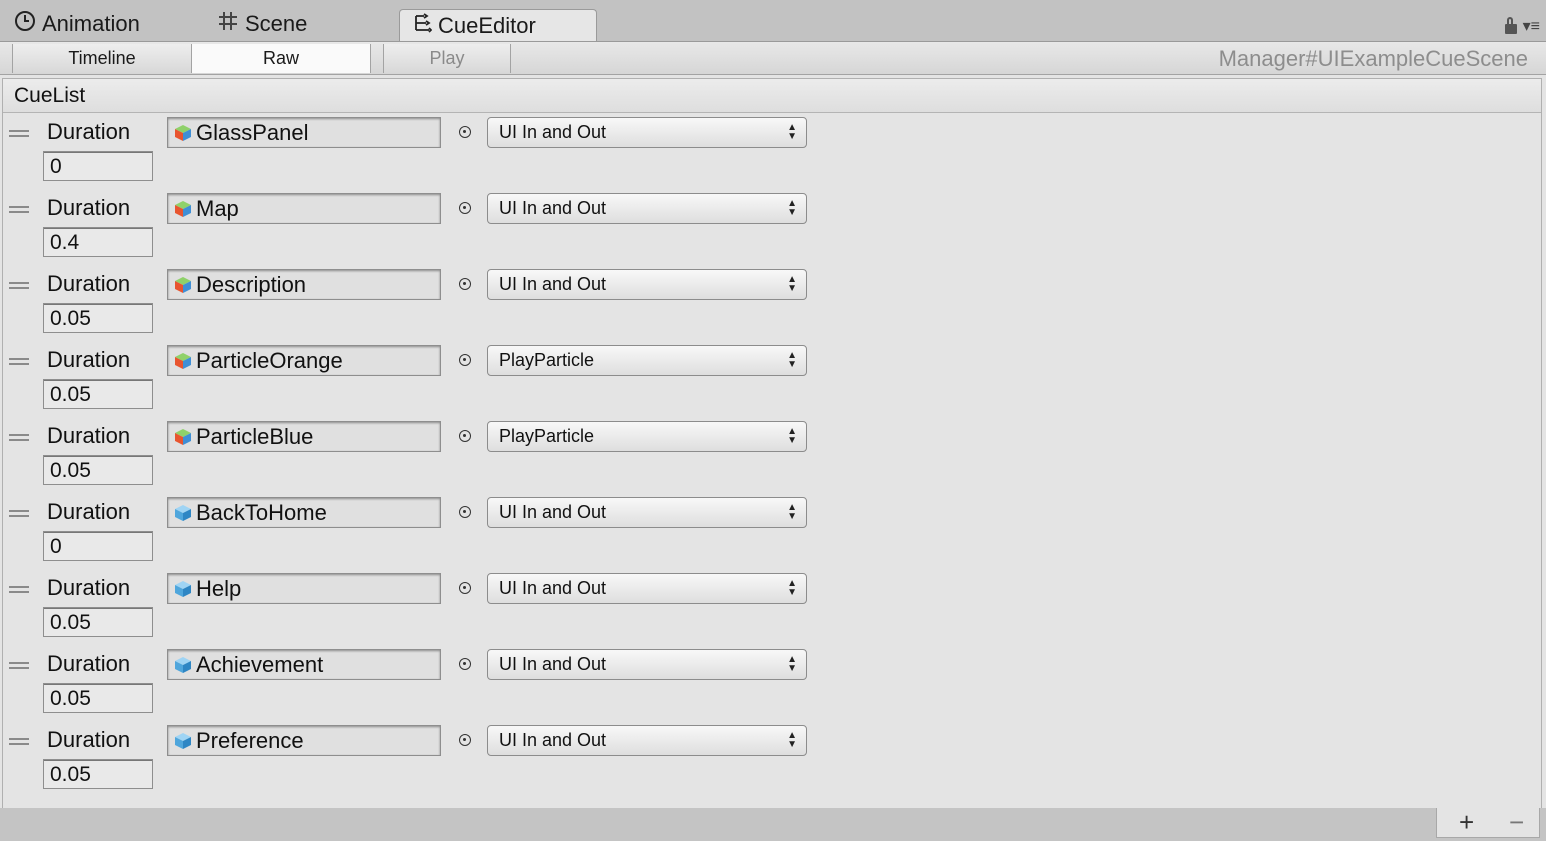 The image size is (1546, 841). What do you see at coordinates (304, 208) in the screenshot?
I see `object-field: Map` at bounding box center [304, 208].